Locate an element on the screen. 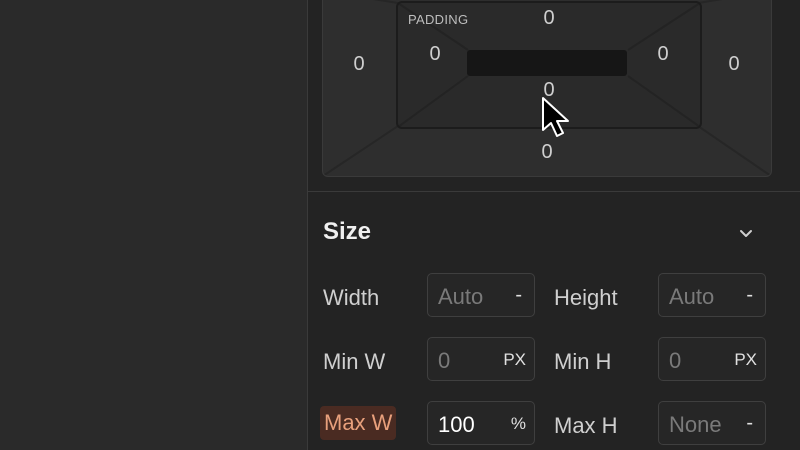 The height and width of the screenshot is (450, 800). chevron-down-icon is located at coordinates (746, 234).